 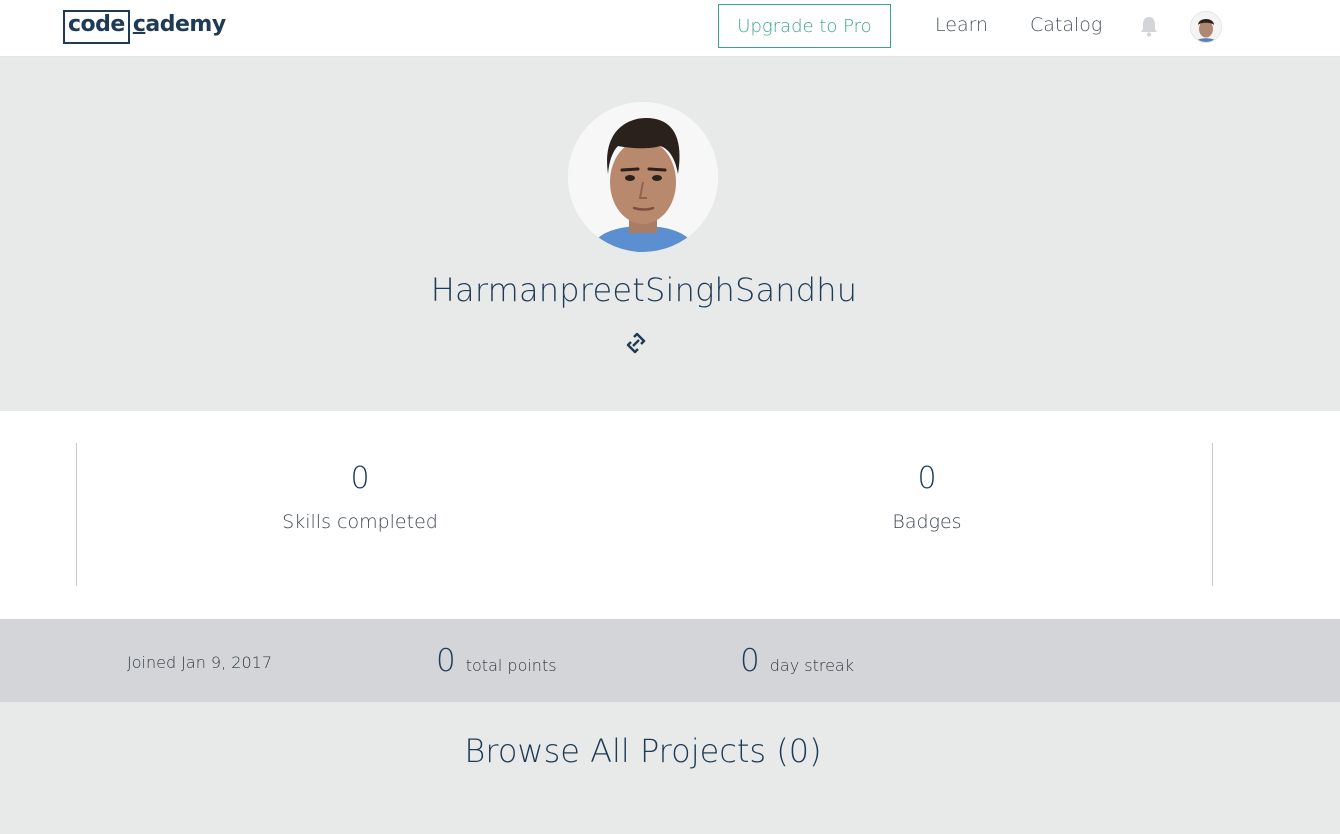 I want to click on logo-underlined-letter: c, so click(x=139, y=24).